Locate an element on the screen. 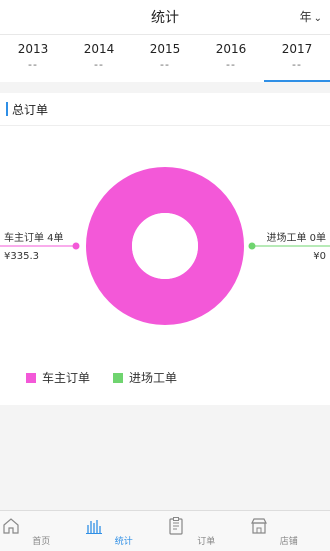  legend-label: 进场工单 is located at coordinates (153, 377).